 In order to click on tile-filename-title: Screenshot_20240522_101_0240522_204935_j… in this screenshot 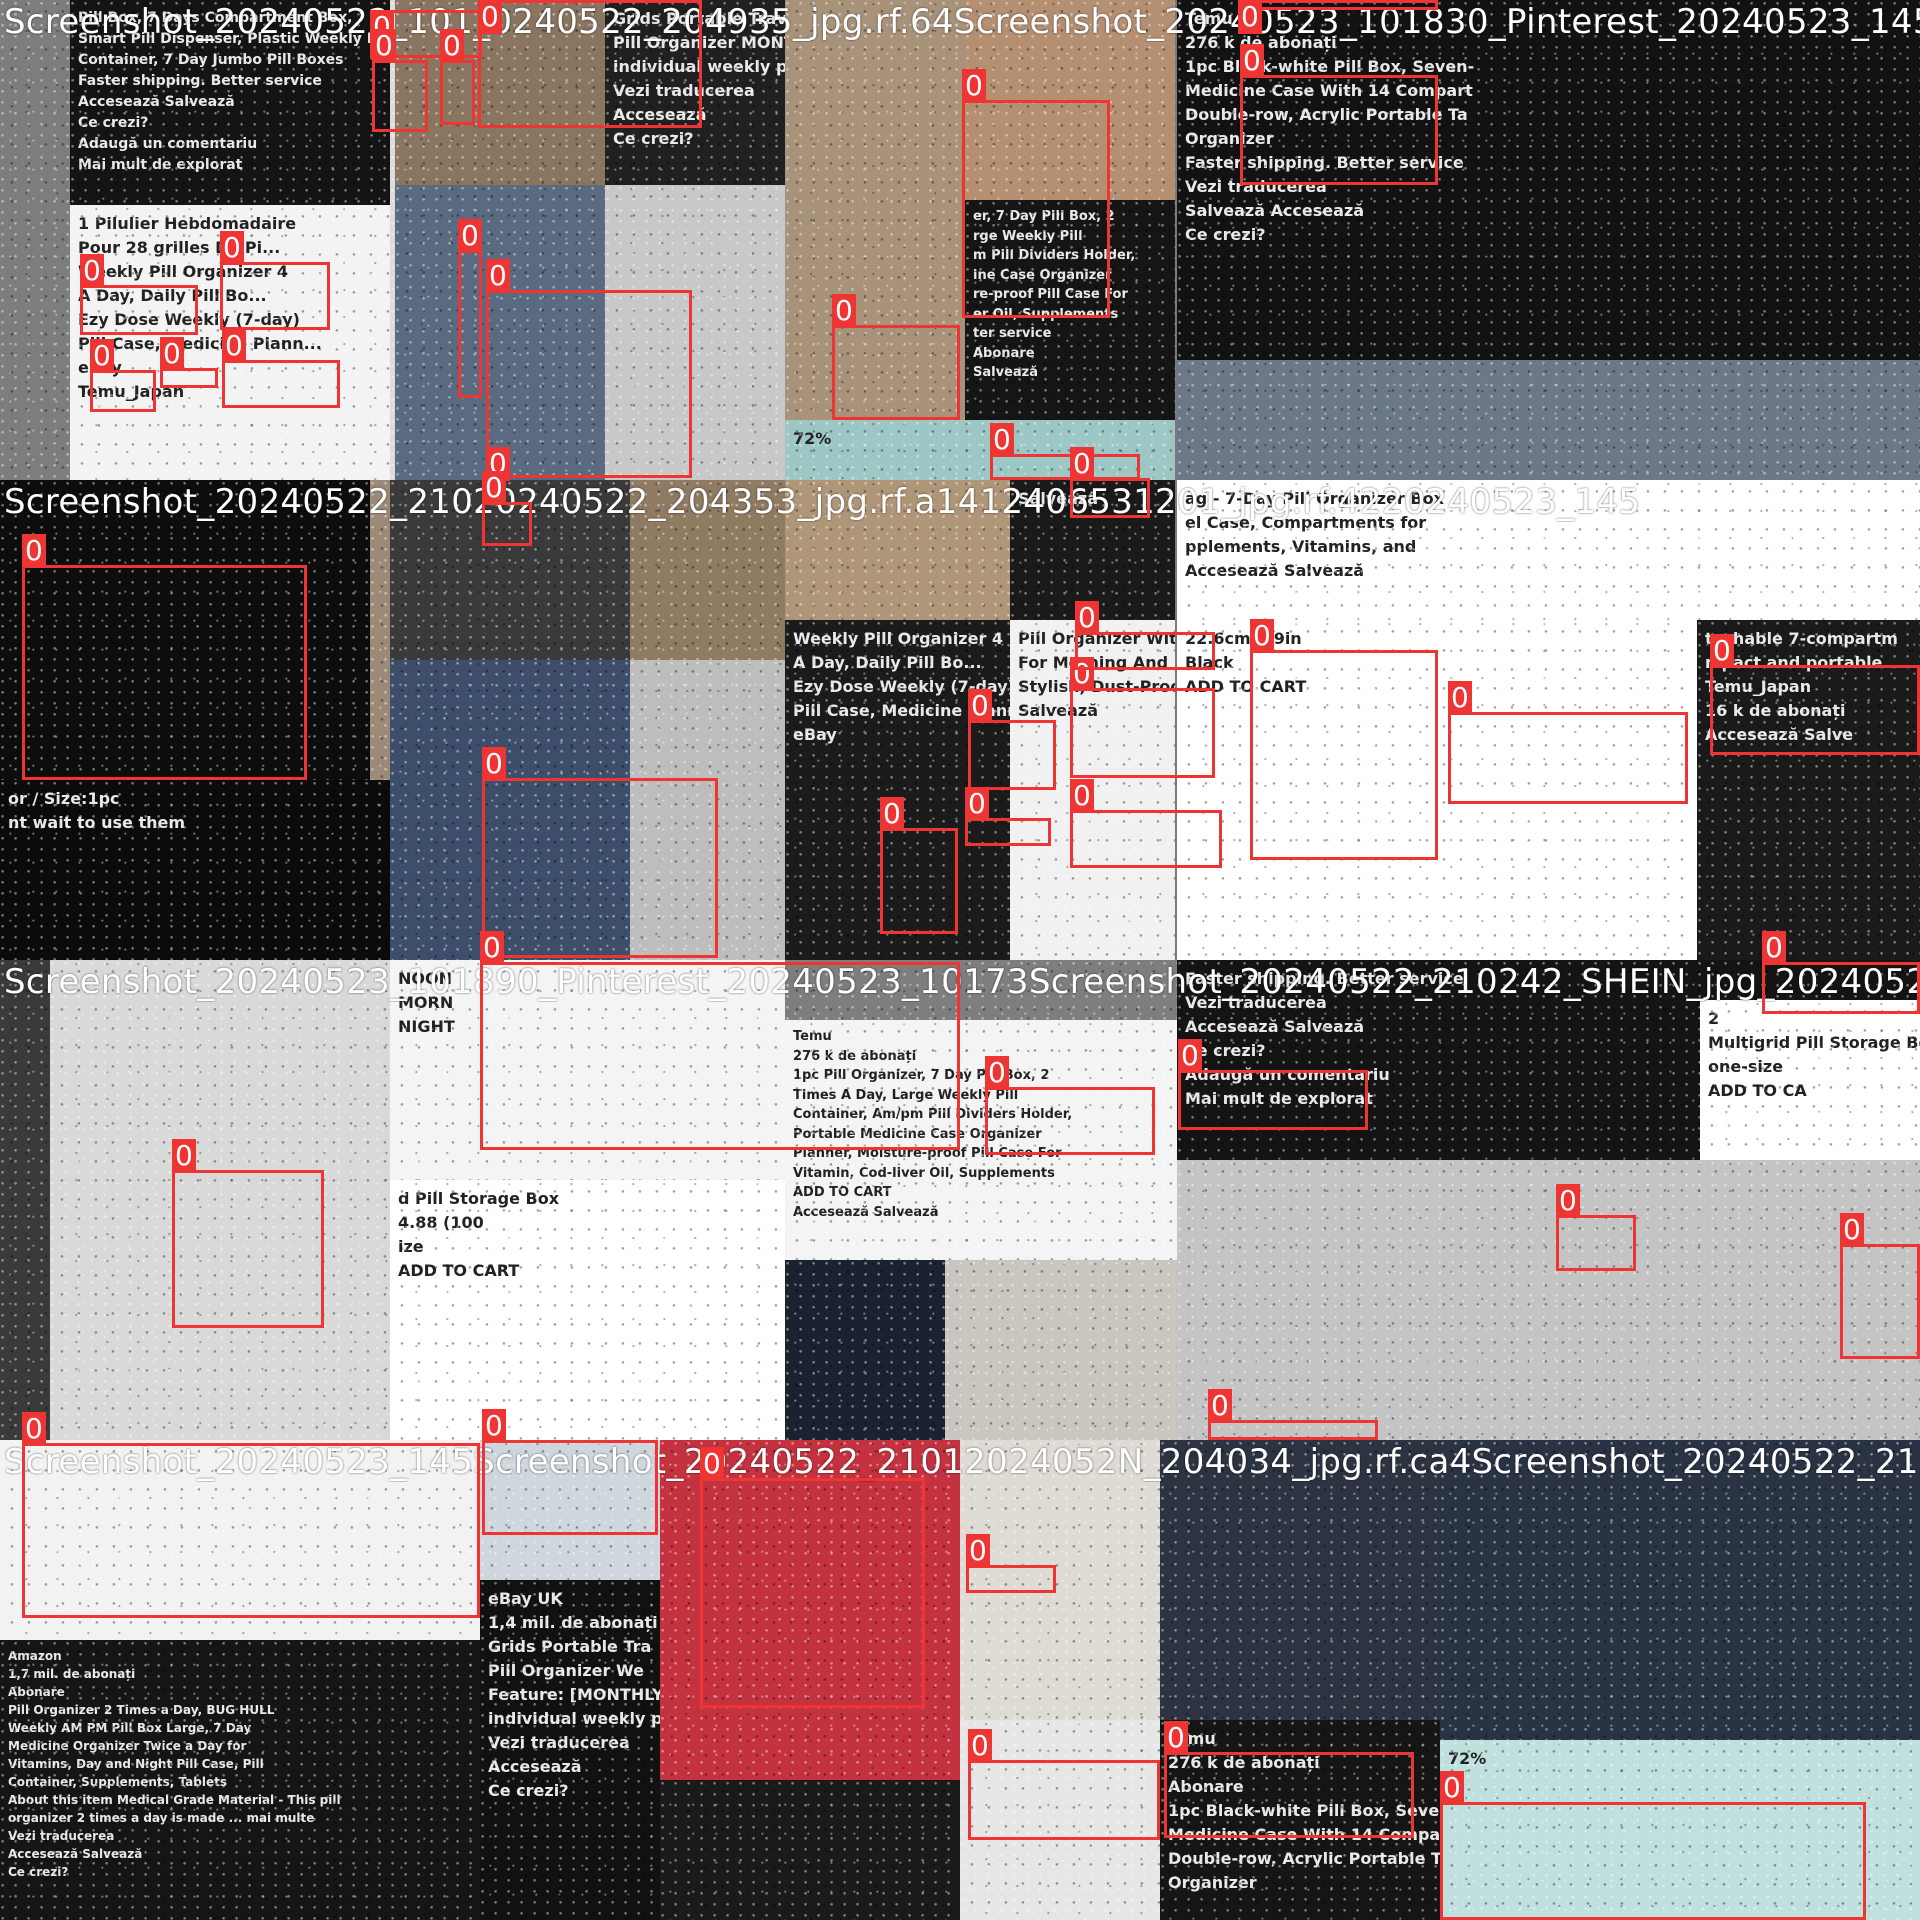, I will do `click(962, 22)`.